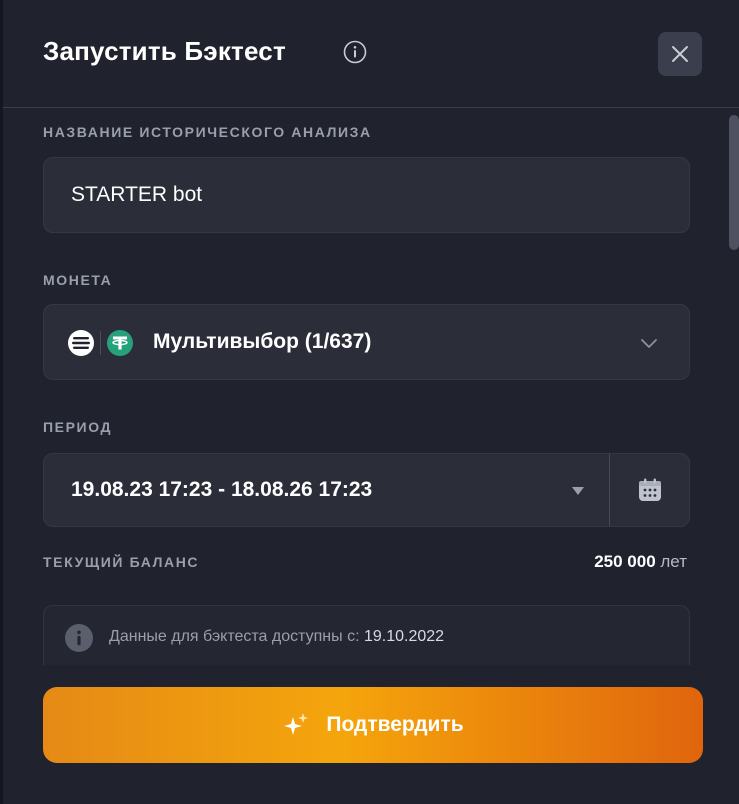  Describe the element at coordinates (625, 561) in the screenshot. I see `balance-amount: 250 000` at that location.